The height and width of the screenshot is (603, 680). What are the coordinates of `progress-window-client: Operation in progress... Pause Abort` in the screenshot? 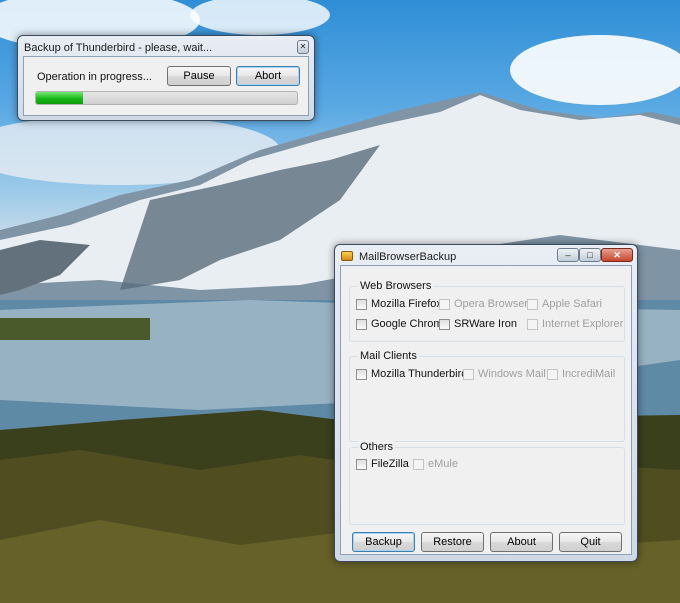 It's located at (166, 86).